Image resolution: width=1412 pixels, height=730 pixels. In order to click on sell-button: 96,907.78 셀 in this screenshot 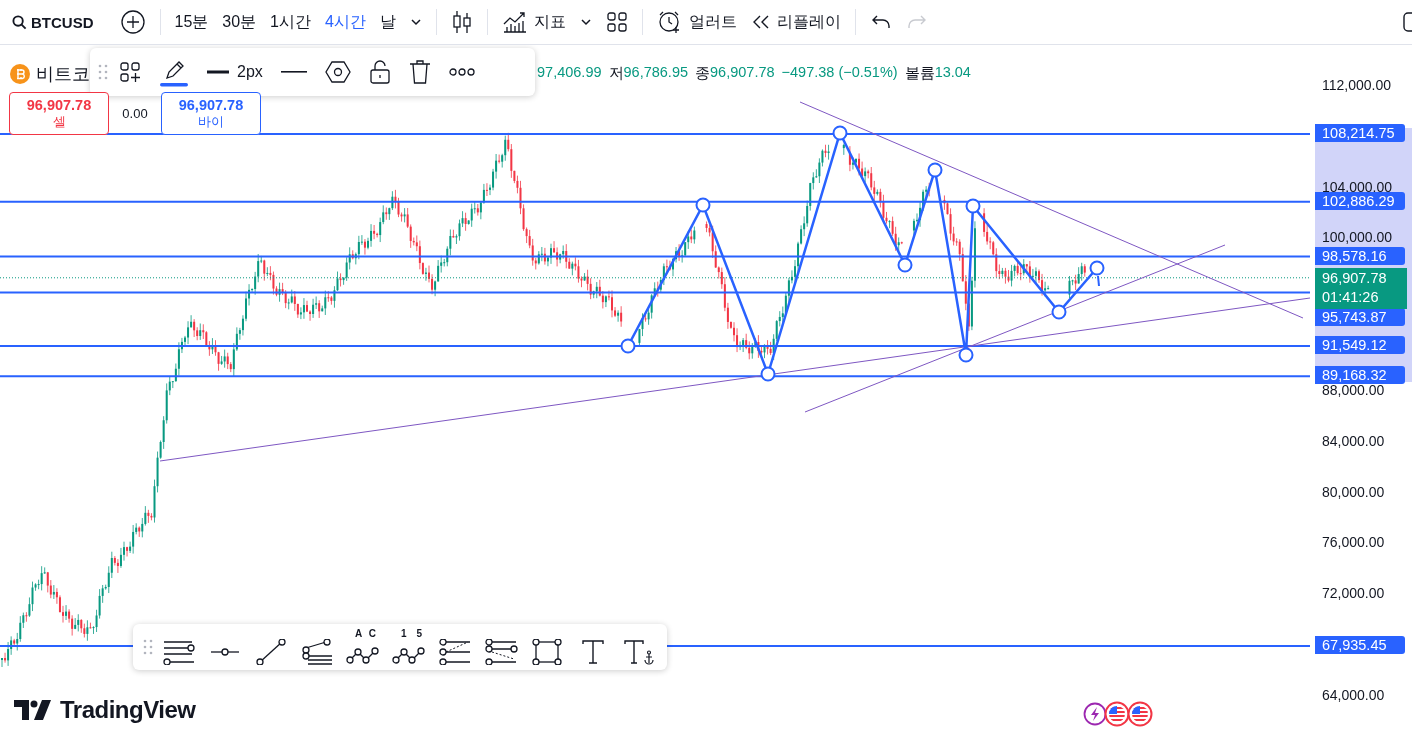, I will do `click(59, 113)`.